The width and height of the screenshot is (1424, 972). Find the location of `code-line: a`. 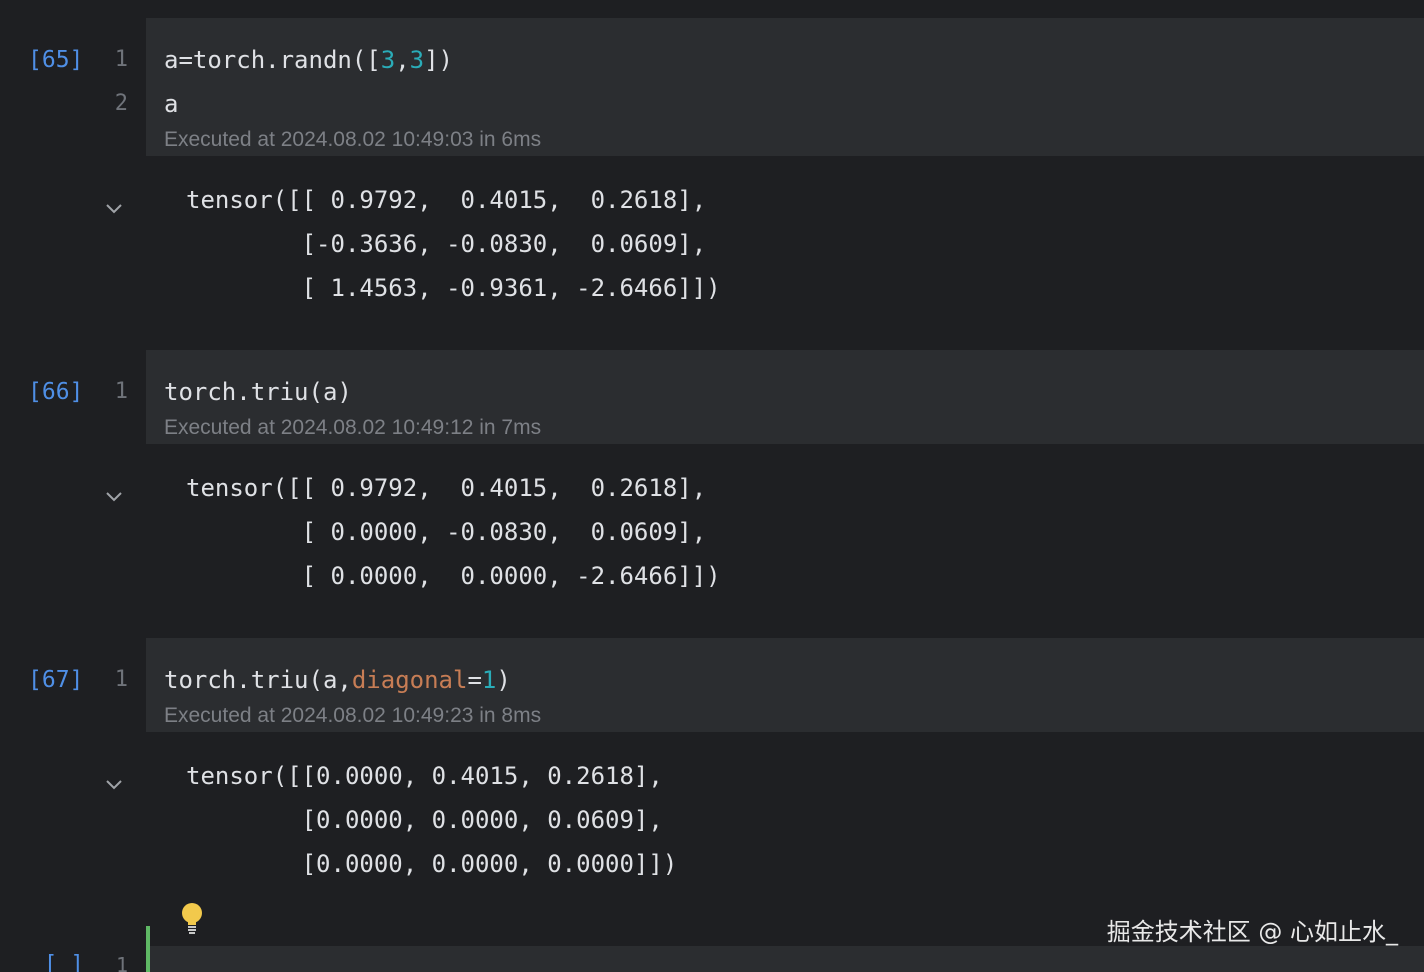

code-line: a is located at coordinates (171, 104).